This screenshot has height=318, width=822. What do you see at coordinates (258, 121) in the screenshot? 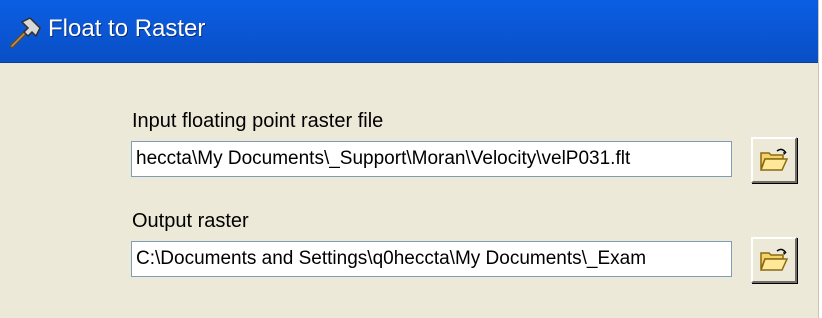
I see `input-file-label: Input floating point raster file` at bounding box center [258, 121].